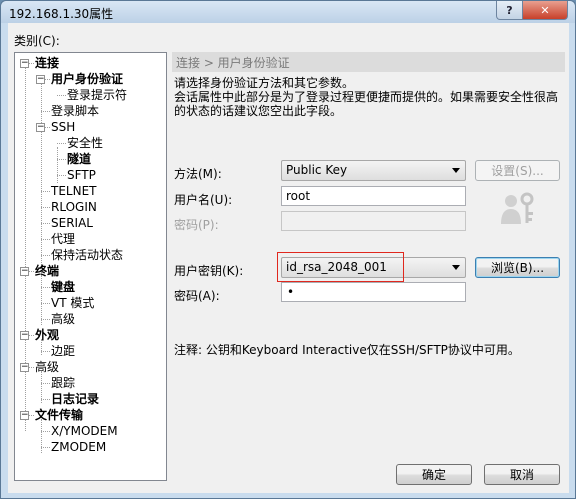 The height and width of the screenshot is (499, 576). What do you see at coordinates (197, 296) in the screenshot?
I see `passphrase-label: 密码(A):` at bounding box center [197, 296].